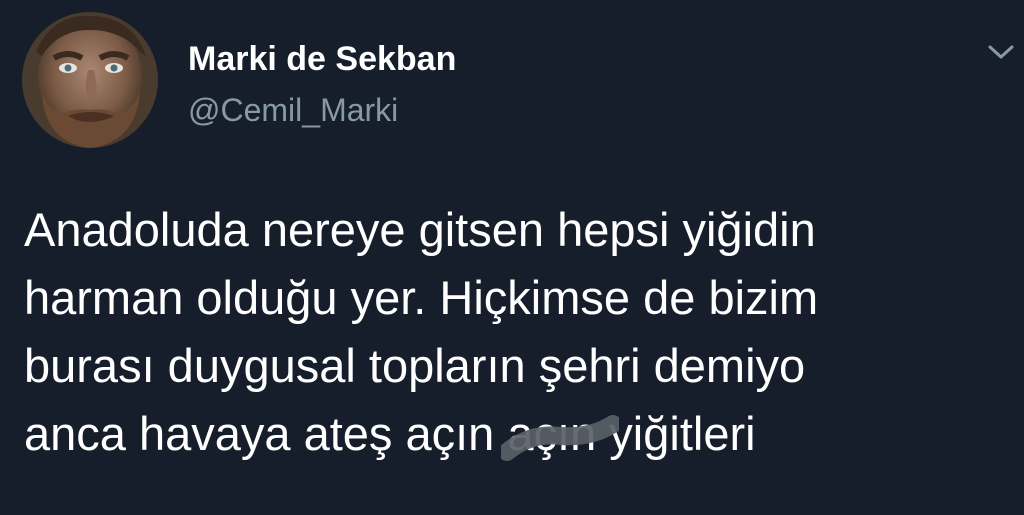  What do you see at coordinates (415, 365) in the screenshot?
I see `tweet-text-line: burası duygusal topların şehri demiyo` at bounding box center [415, 365].